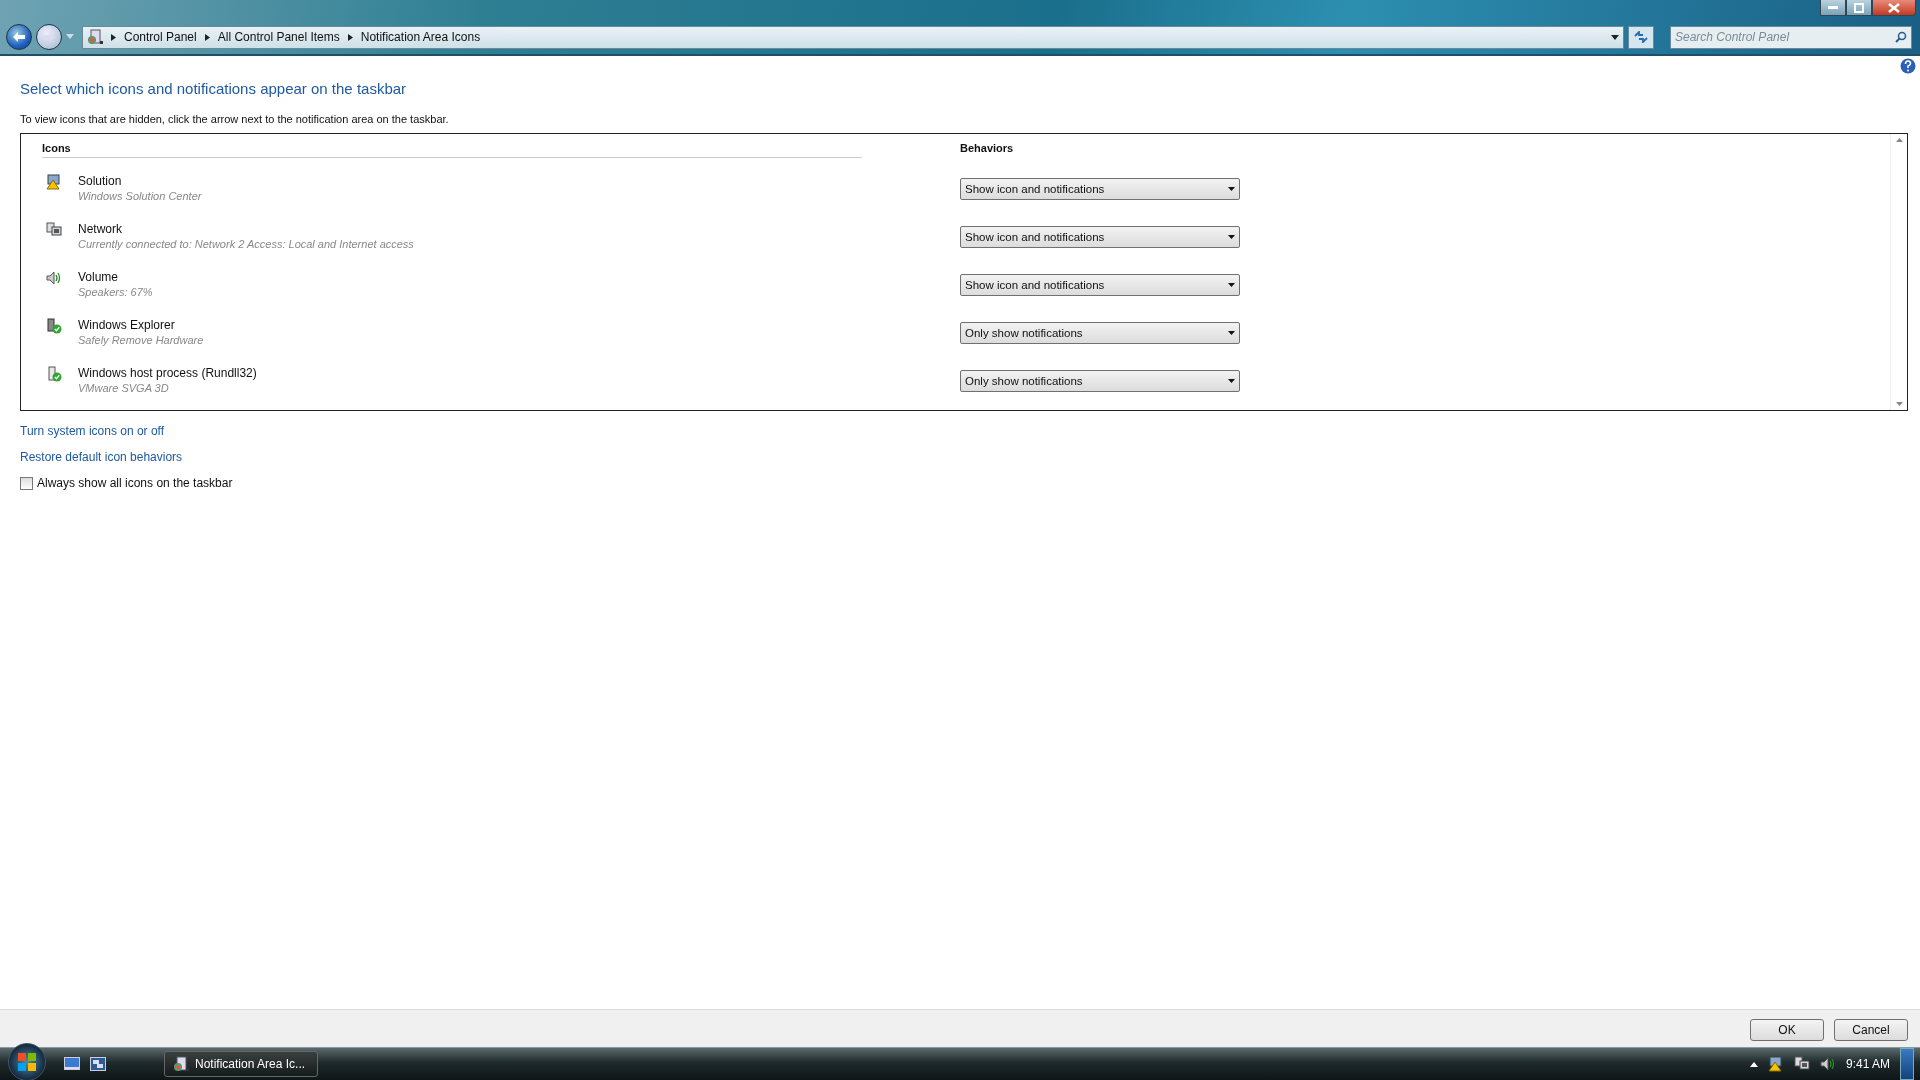 This screenshot has height=1080, width=1920. I want to click on checkbox, so click(26, 483).